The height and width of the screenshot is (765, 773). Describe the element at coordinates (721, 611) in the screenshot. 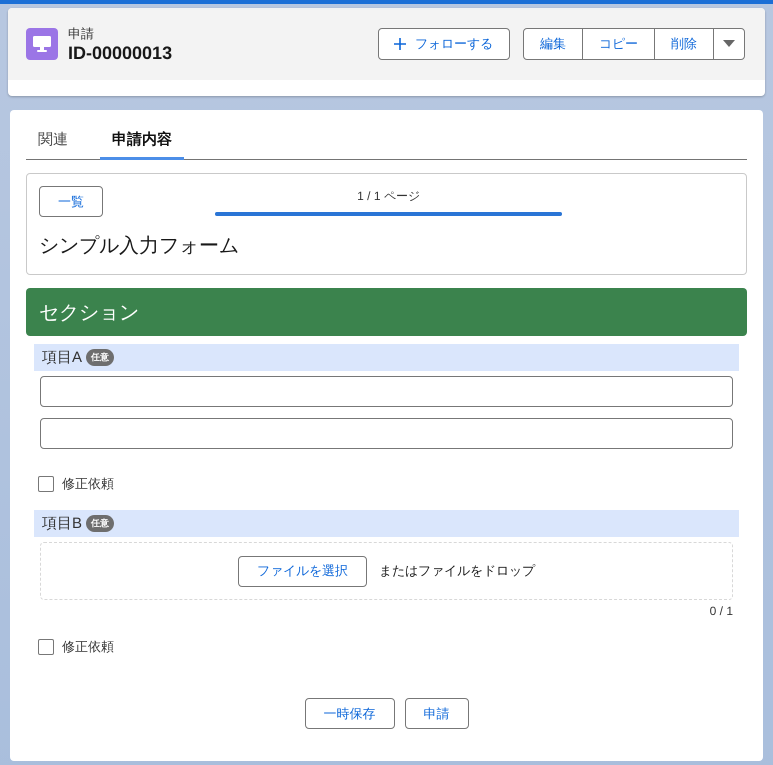

I see `file-count: 0 / 1` at that location.